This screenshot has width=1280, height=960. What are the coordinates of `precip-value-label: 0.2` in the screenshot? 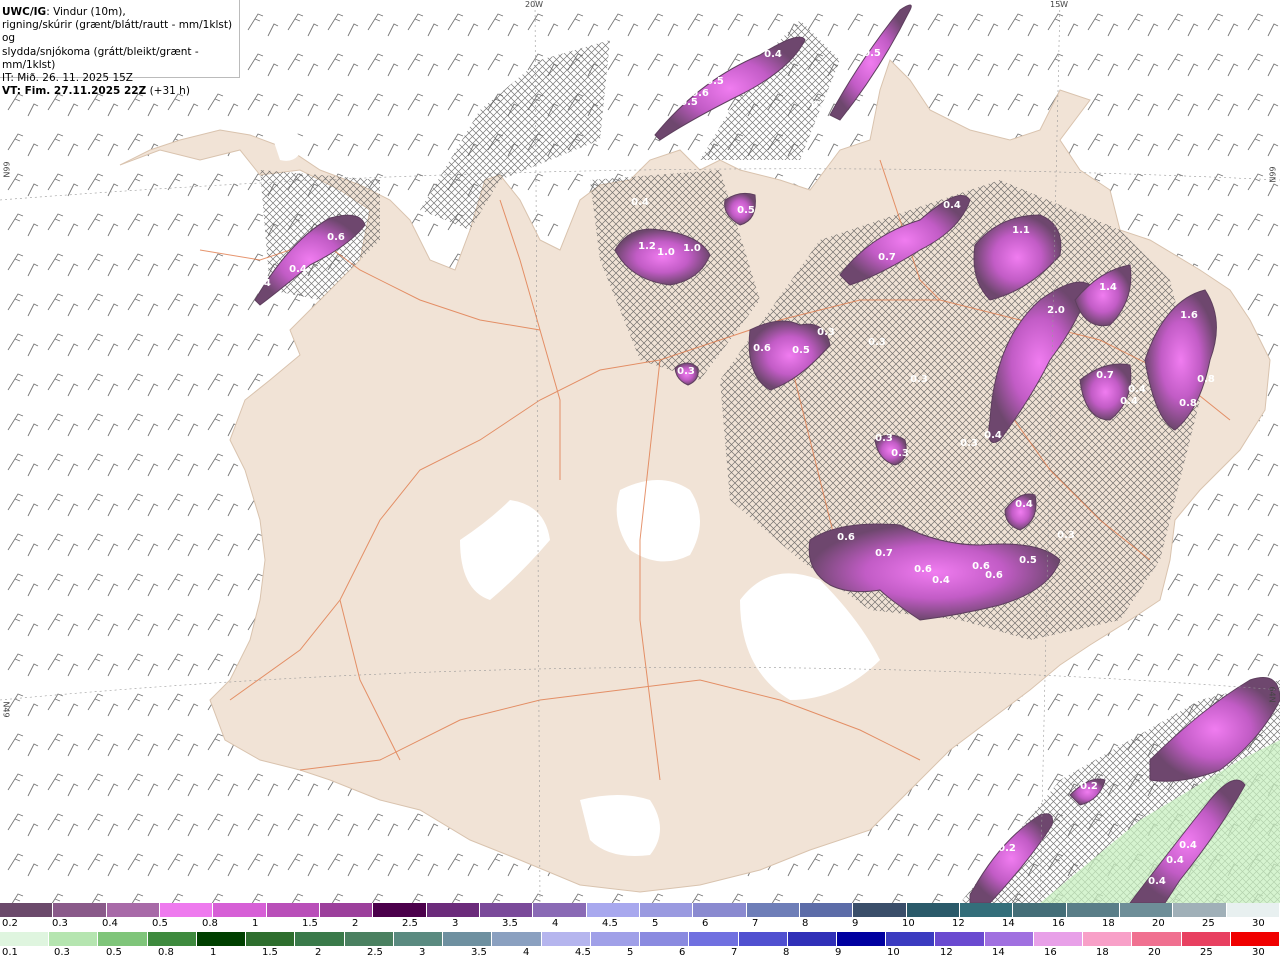 It's located at (1007, 848).